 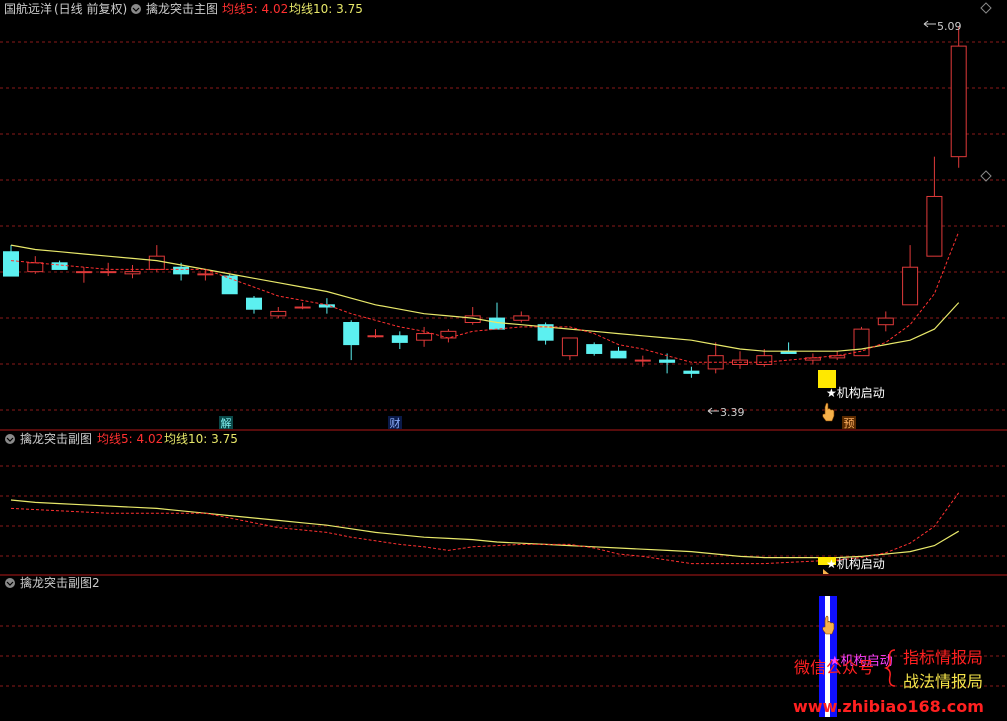 What do you see at coordinates (943, 681) in the screenshot?
I see `watermark-line2: 战法情报局` at bounding box center [943, 681].